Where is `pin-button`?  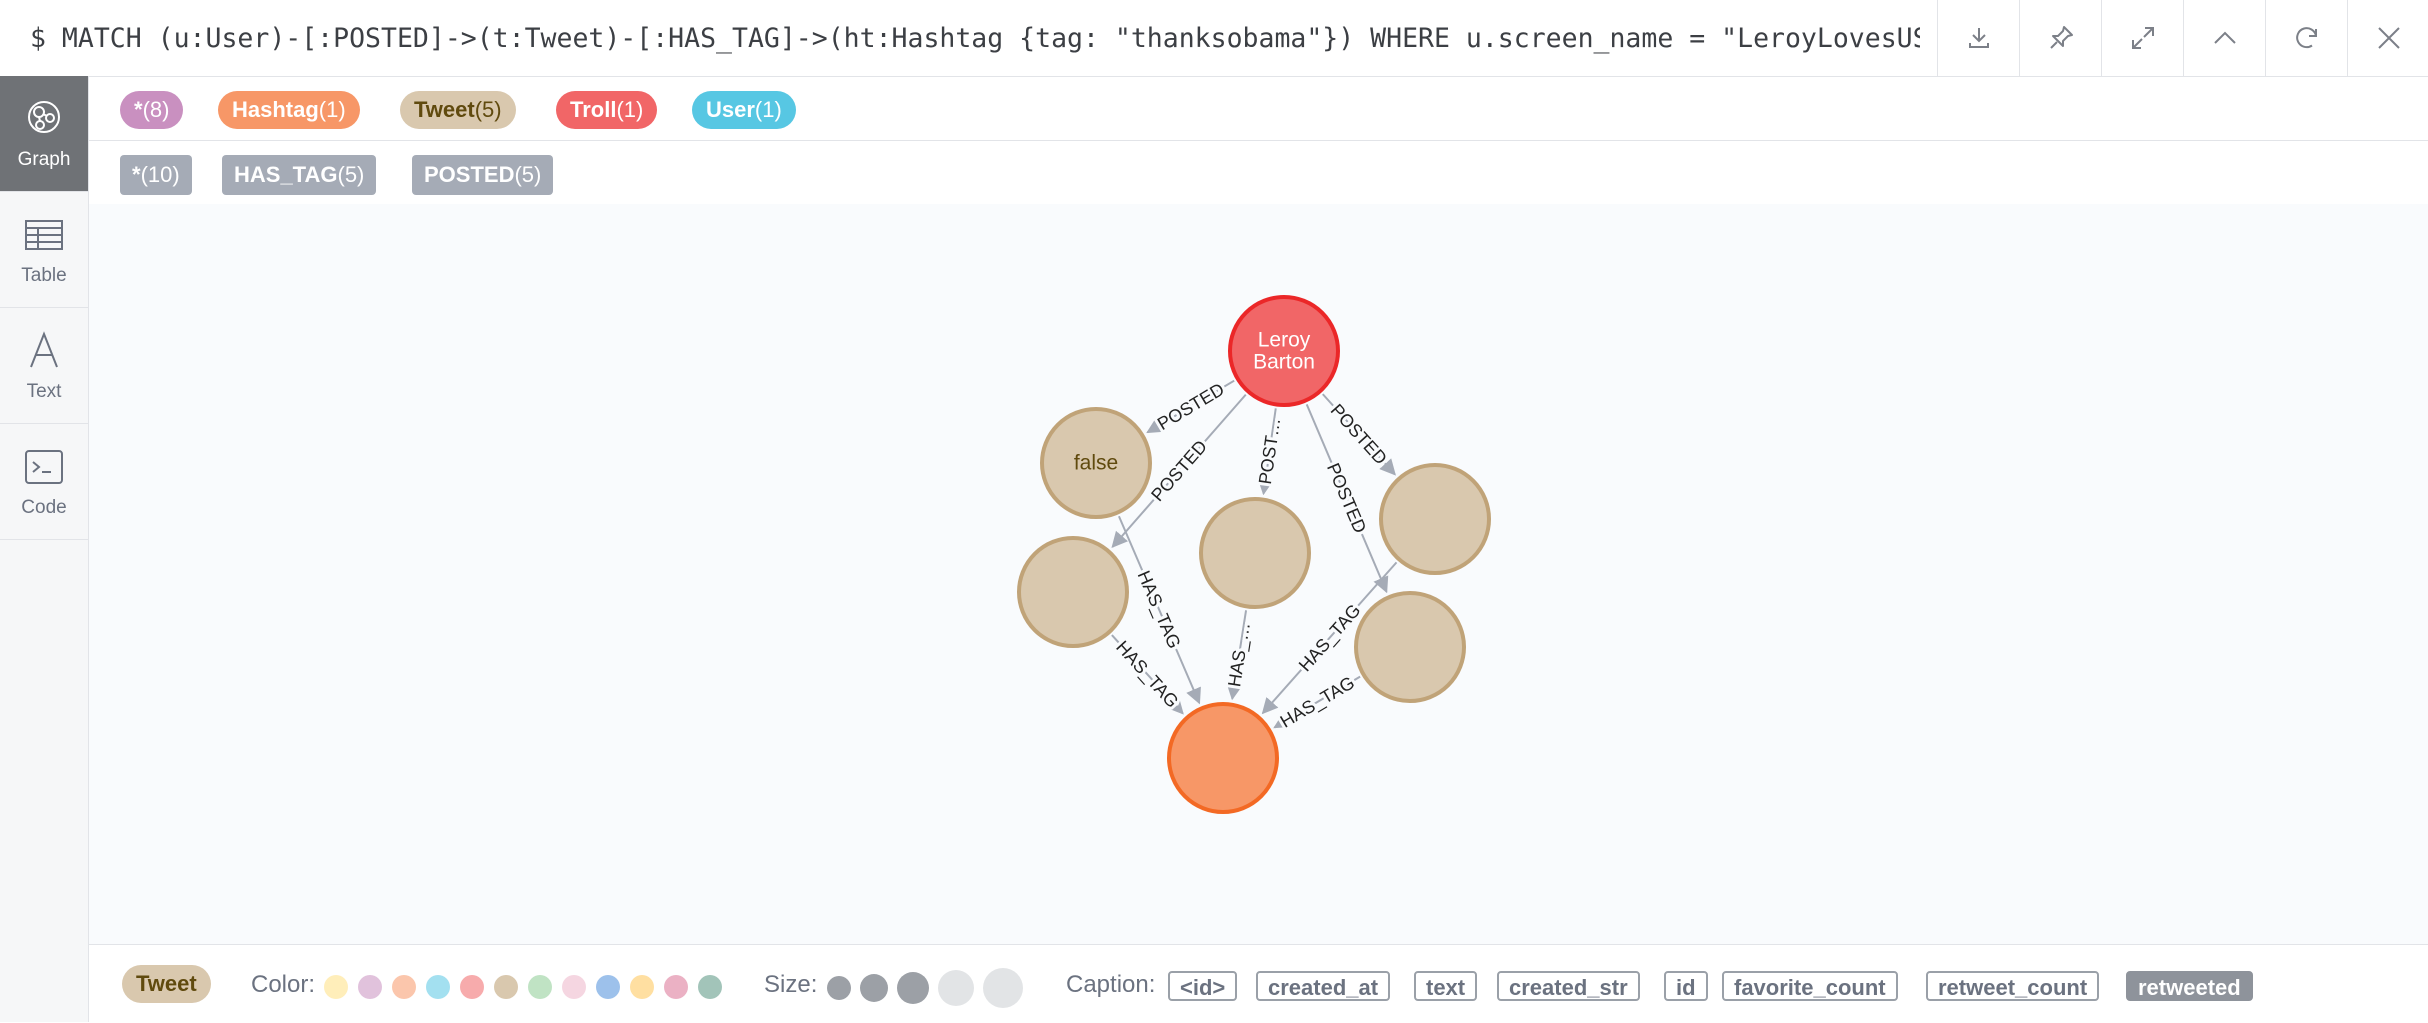 pin-button is located at coordinates (2060, 38).